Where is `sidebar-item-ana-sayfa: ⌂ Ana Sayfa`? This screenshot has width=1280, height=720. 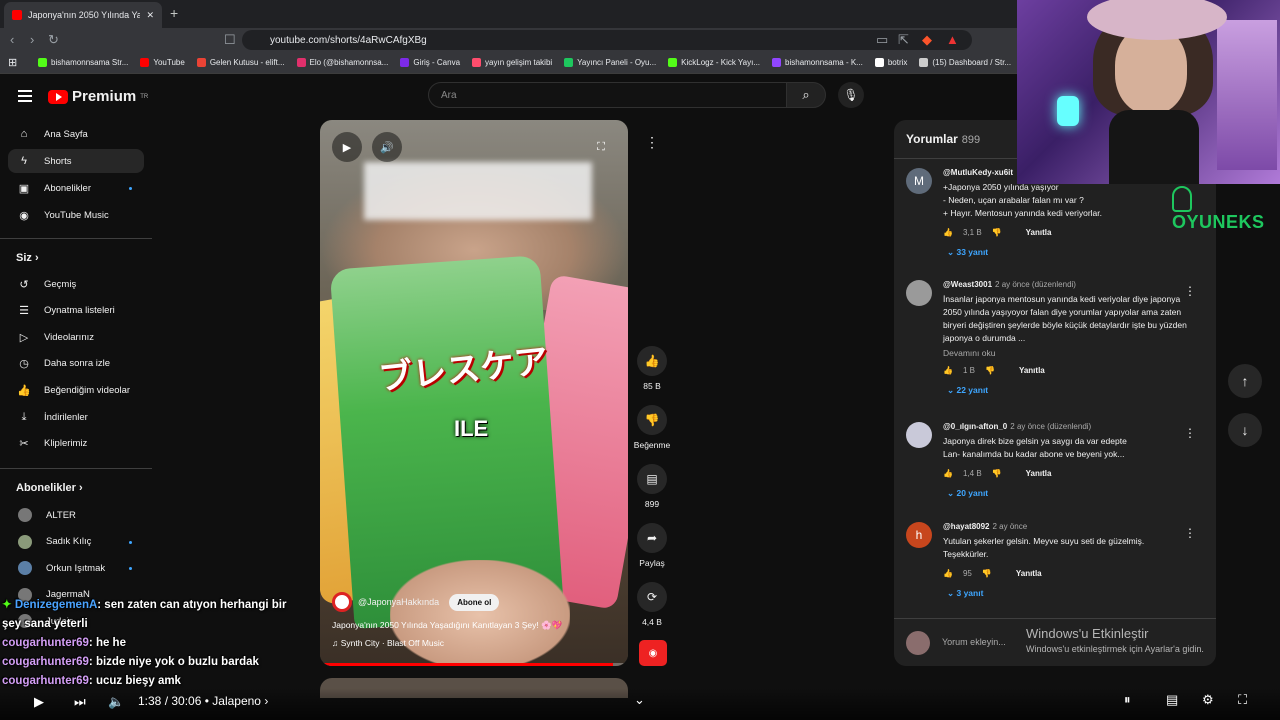 sidebar-item-ana-sayfa: ⌂ Ana Sayfa is located at coordinates (76, 134).